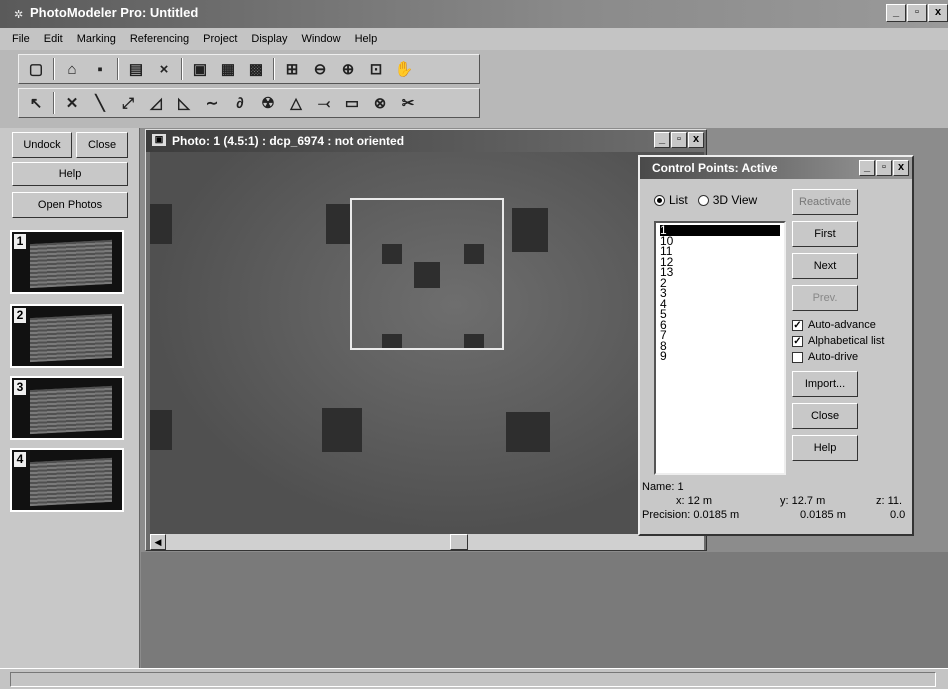 The width and height of the screenshot is (948, 689). What do you see at coordinates (917, 13) in the screenshot?
I see `maximize-button: ▫` at bounding box center [917, 13].